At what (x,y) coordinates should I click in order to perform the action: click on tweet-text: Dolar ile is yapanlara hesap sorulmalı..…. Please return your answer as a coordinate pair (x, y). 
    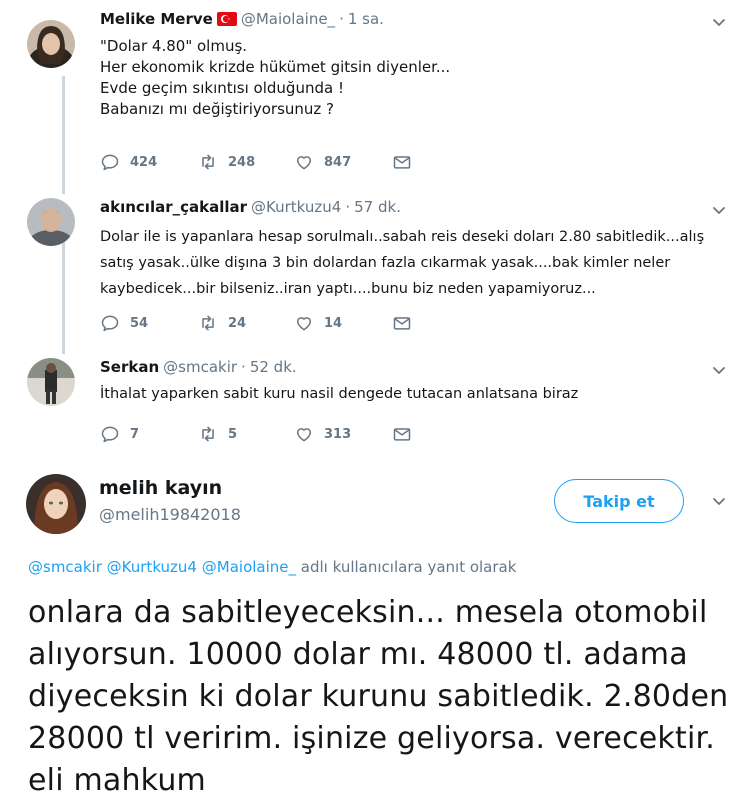
    Looking at the image, I should click on (402, 263).